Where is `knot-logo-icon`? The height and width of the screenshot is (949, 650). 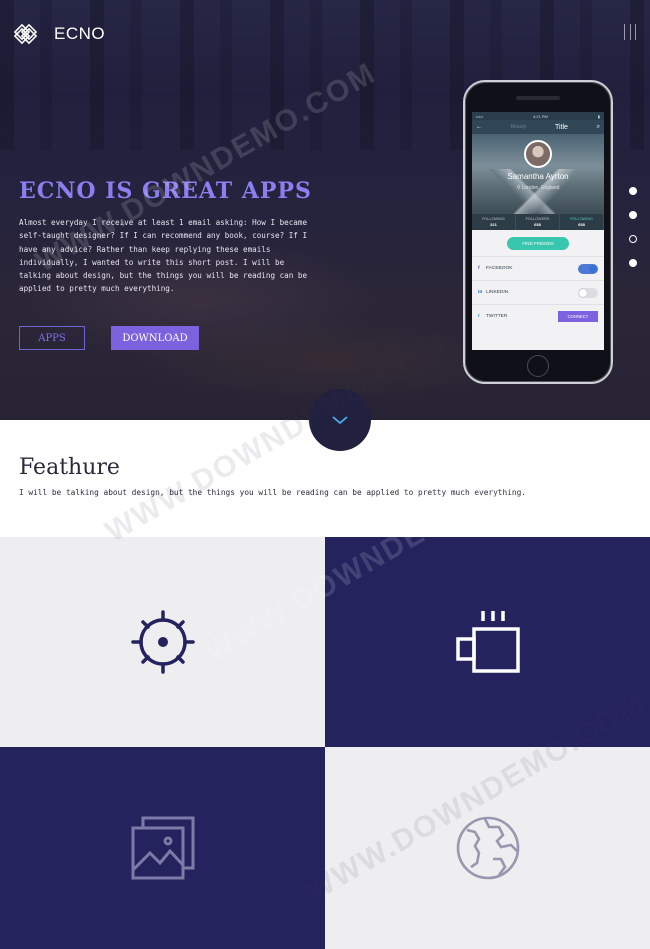
knot-logo-icon is located at coordinates (25, 34).